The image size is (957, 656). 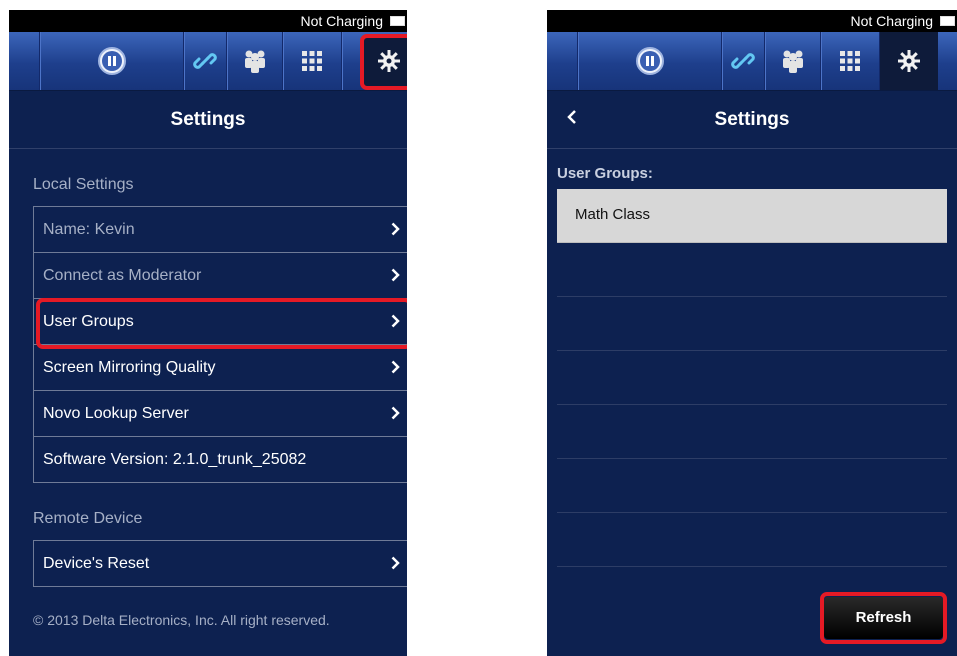 What do you see at coordinates (96, 563) in the screenshot?
I see `device-reset-label: Device's Reset` at bounding box center [96, 563].